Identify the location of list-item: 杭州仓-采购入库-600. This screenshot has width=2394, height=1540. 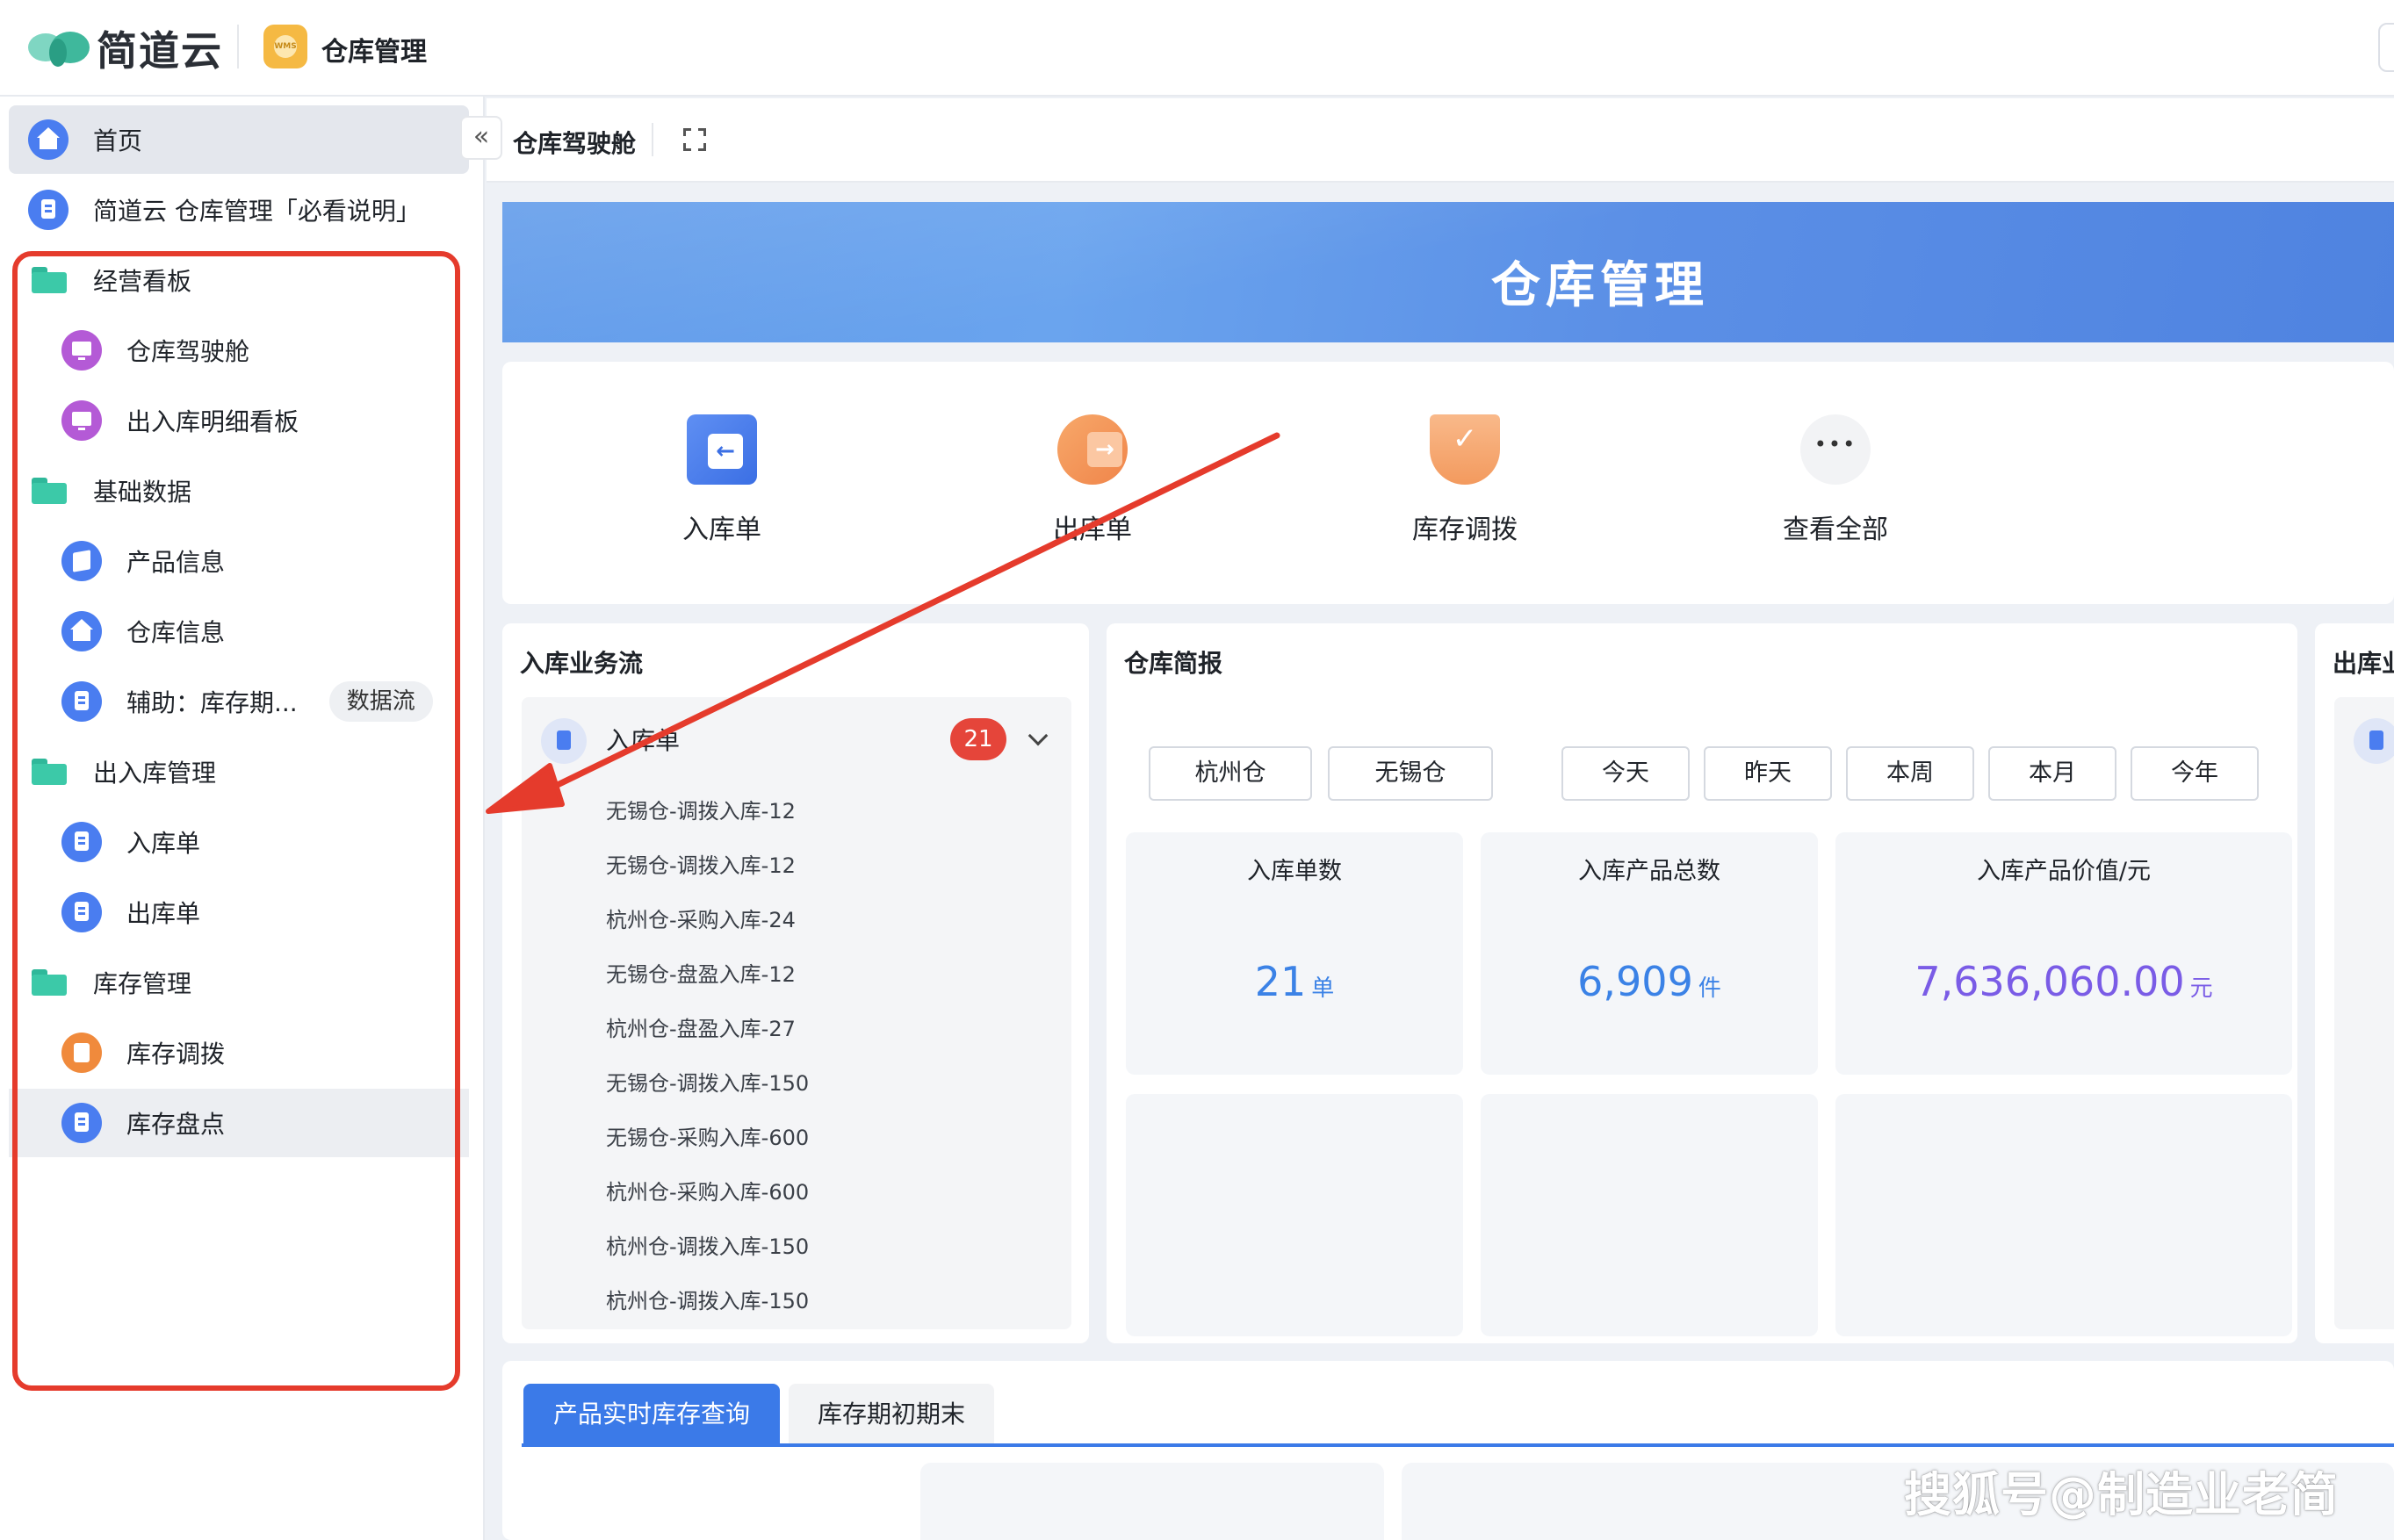
(708, 1202).